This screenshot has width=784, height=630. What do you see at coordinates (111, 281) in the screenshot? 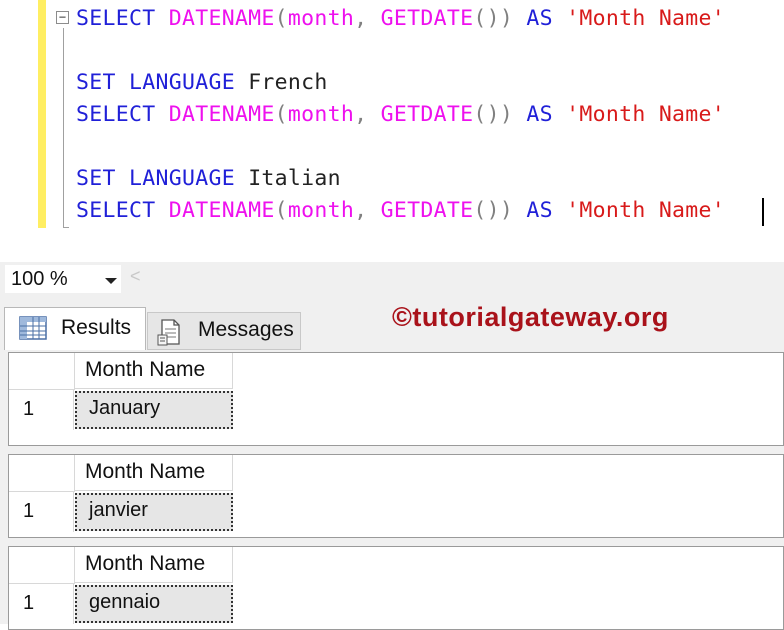
I see `chevron-down-icon` at bounding box center [111, 281].